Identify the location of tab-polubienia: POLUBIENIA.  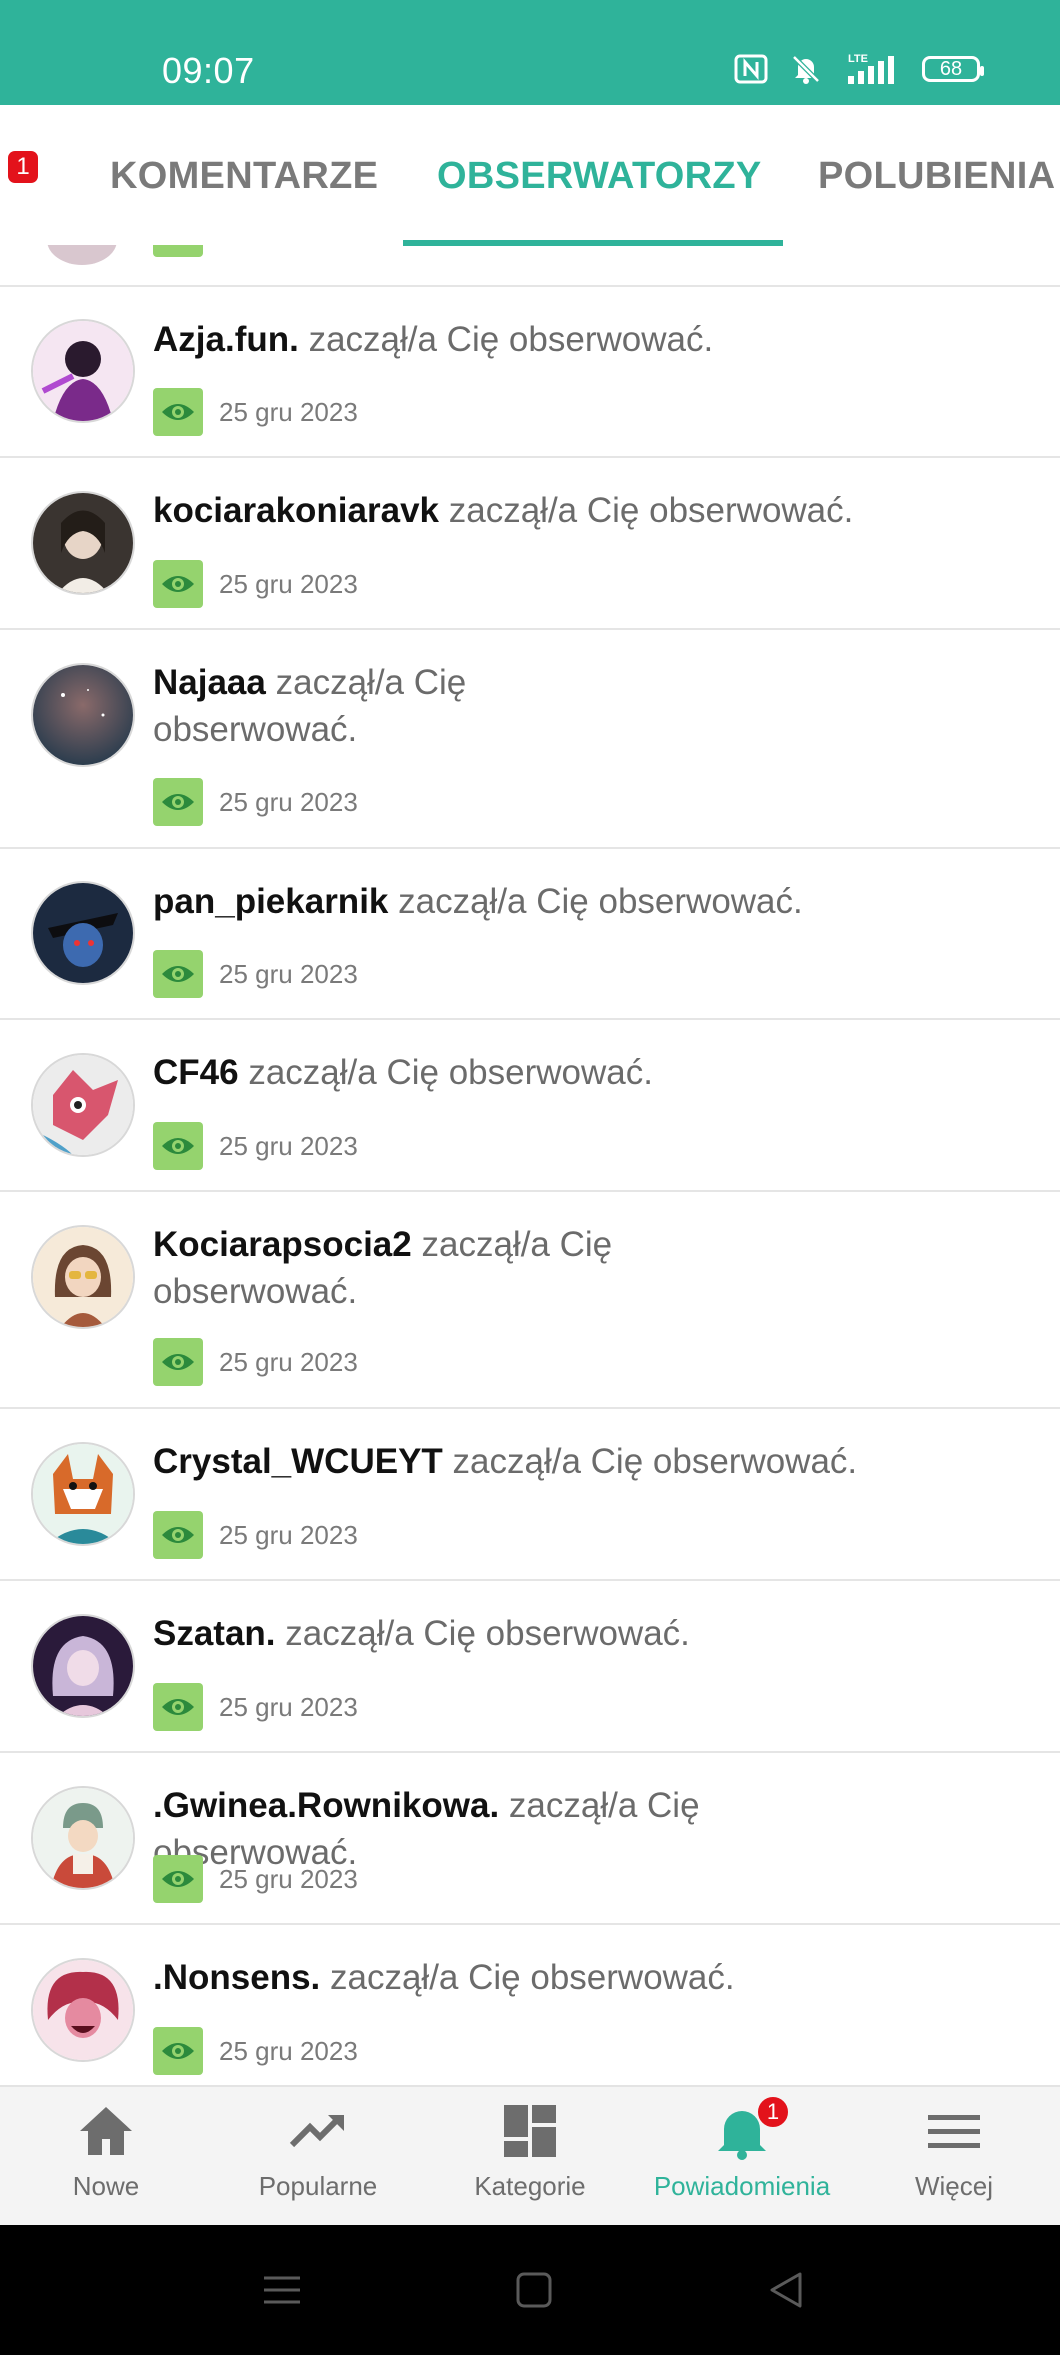
(936, 176).